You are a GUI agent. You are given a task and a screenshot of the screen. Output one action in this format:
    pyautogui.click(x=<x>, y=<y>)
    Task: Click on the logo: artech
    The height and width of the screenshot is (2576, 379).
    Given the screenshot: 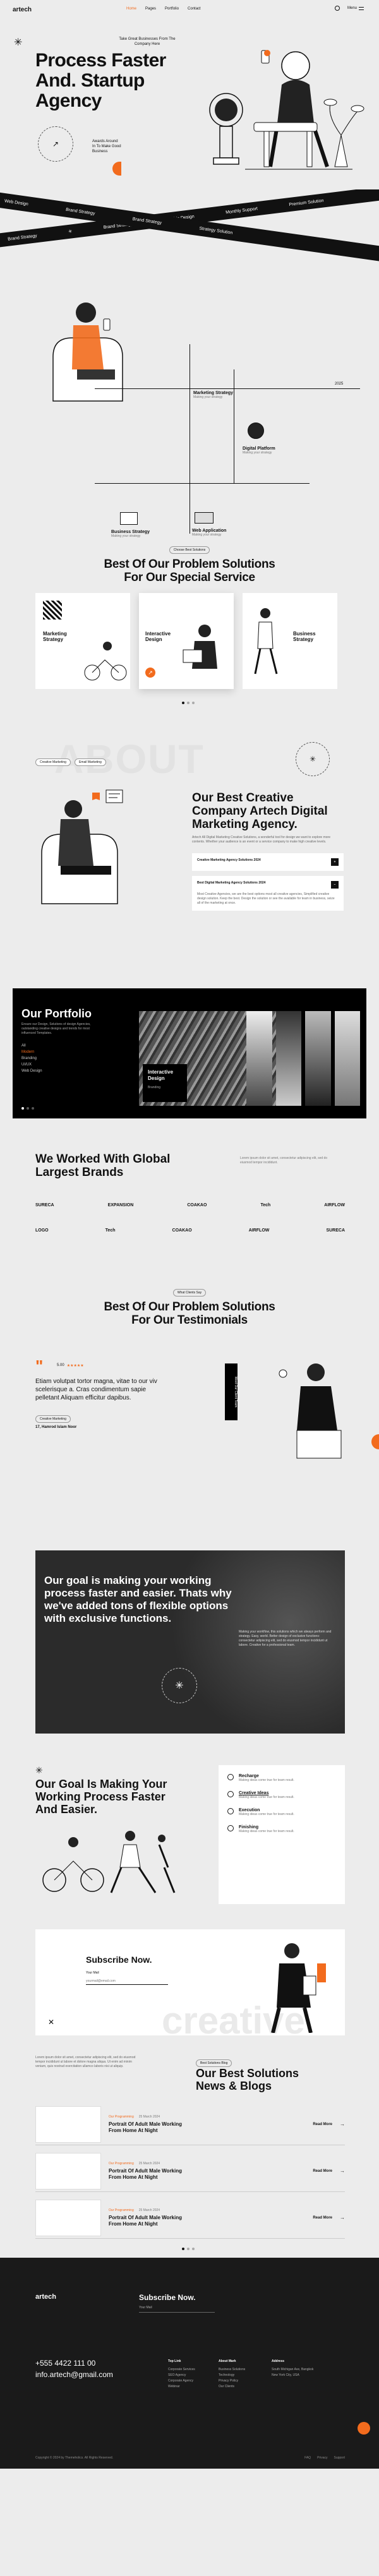 What is the action you would take?
    pyautogui.click(x=22, y=9)
    